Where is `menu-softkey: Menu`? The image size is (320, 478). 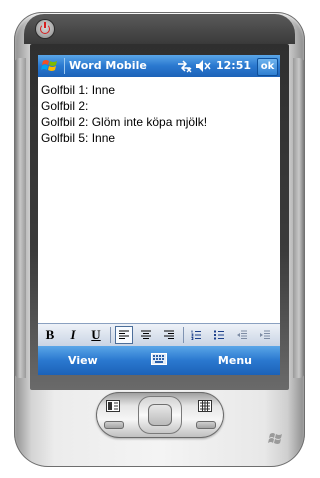
menu-softkey: Menu is located at coordinates (235, 360).